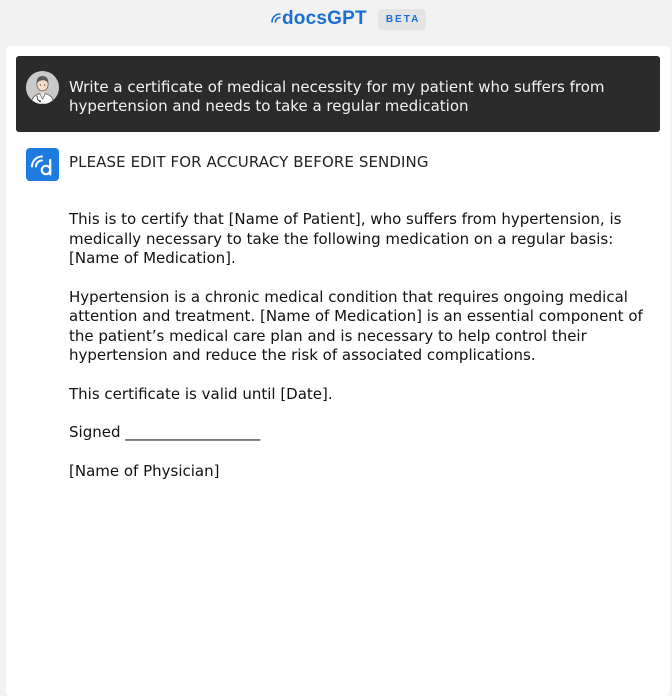  I want to click on signature-line: Signed __________________, so click(165, 432).